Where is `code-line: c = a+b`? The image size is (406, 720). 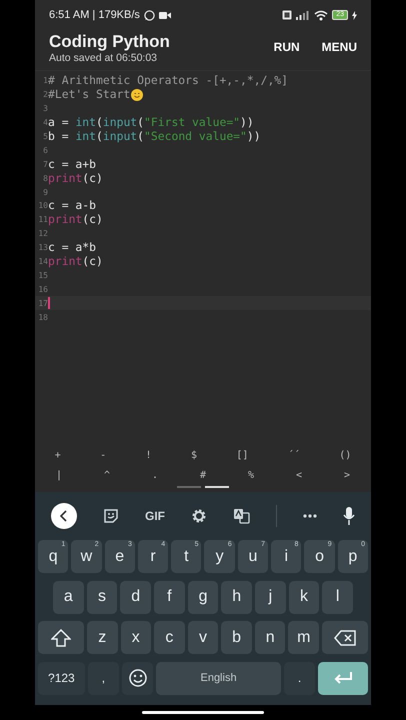 code-line: c = a+b is located at coordinates (72, 164).